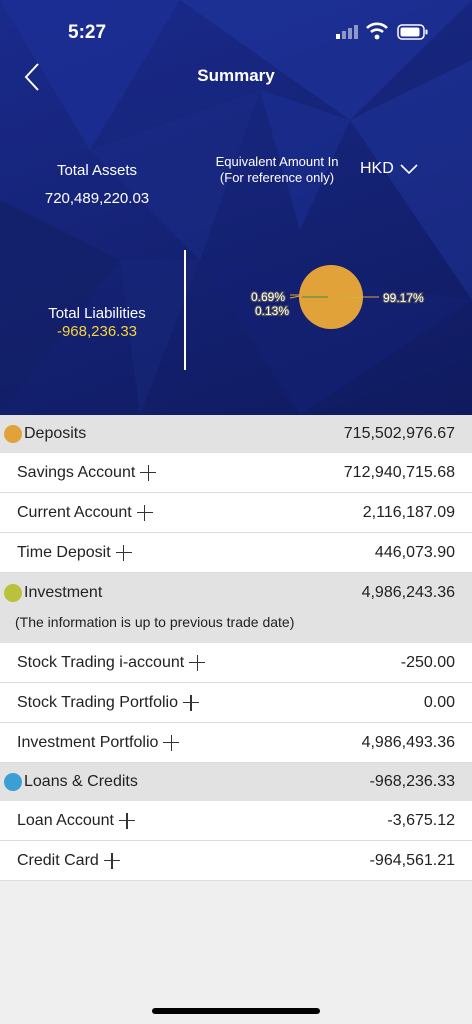 This screenshot has width=472, height=1024. I want to click on cellular-signal-icon, so click(347, 32).